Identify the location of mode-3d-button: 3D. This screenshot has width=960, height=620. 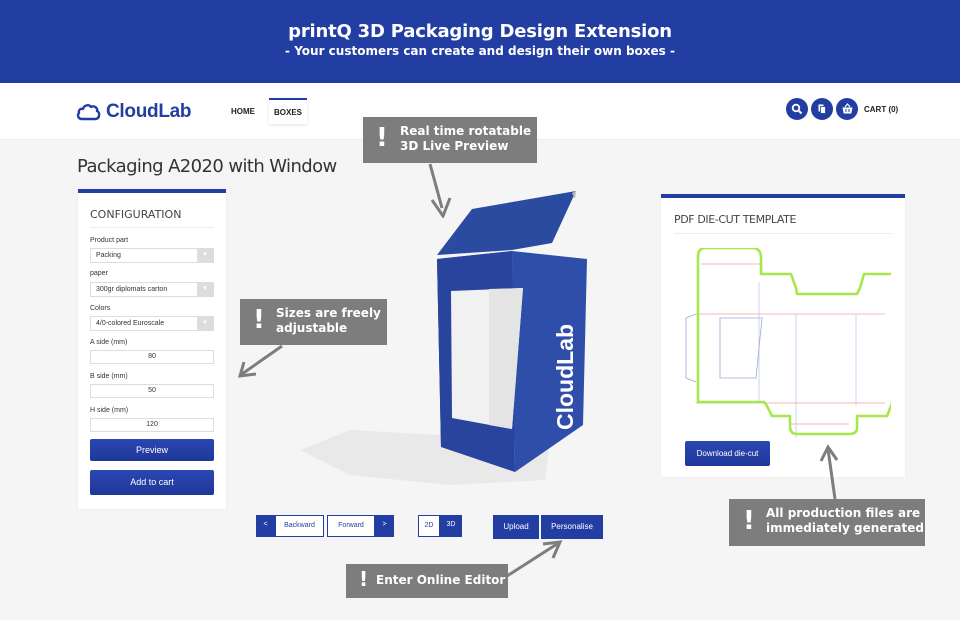
(451, 526).